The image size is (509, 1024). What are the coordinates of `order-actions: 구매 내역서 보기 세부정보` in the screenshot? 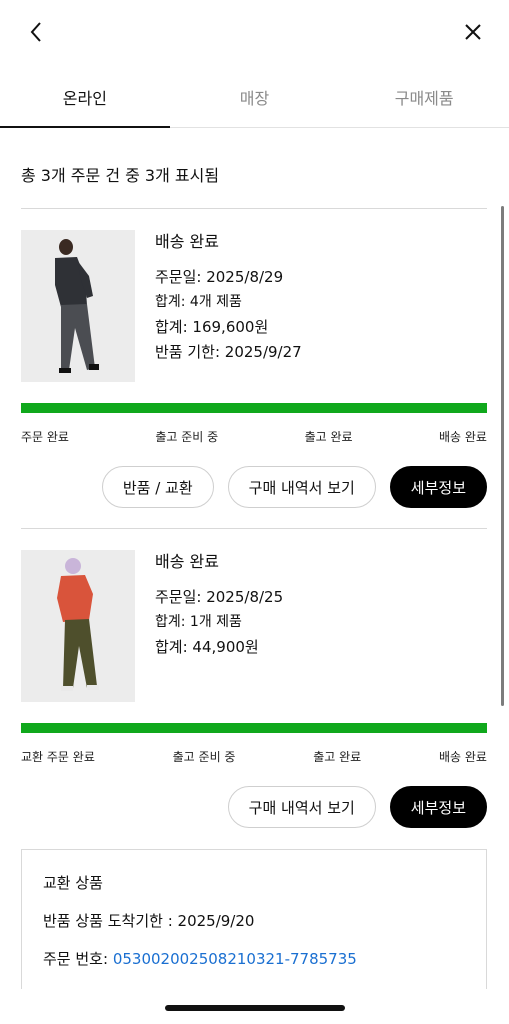 It's located at (357, 807).